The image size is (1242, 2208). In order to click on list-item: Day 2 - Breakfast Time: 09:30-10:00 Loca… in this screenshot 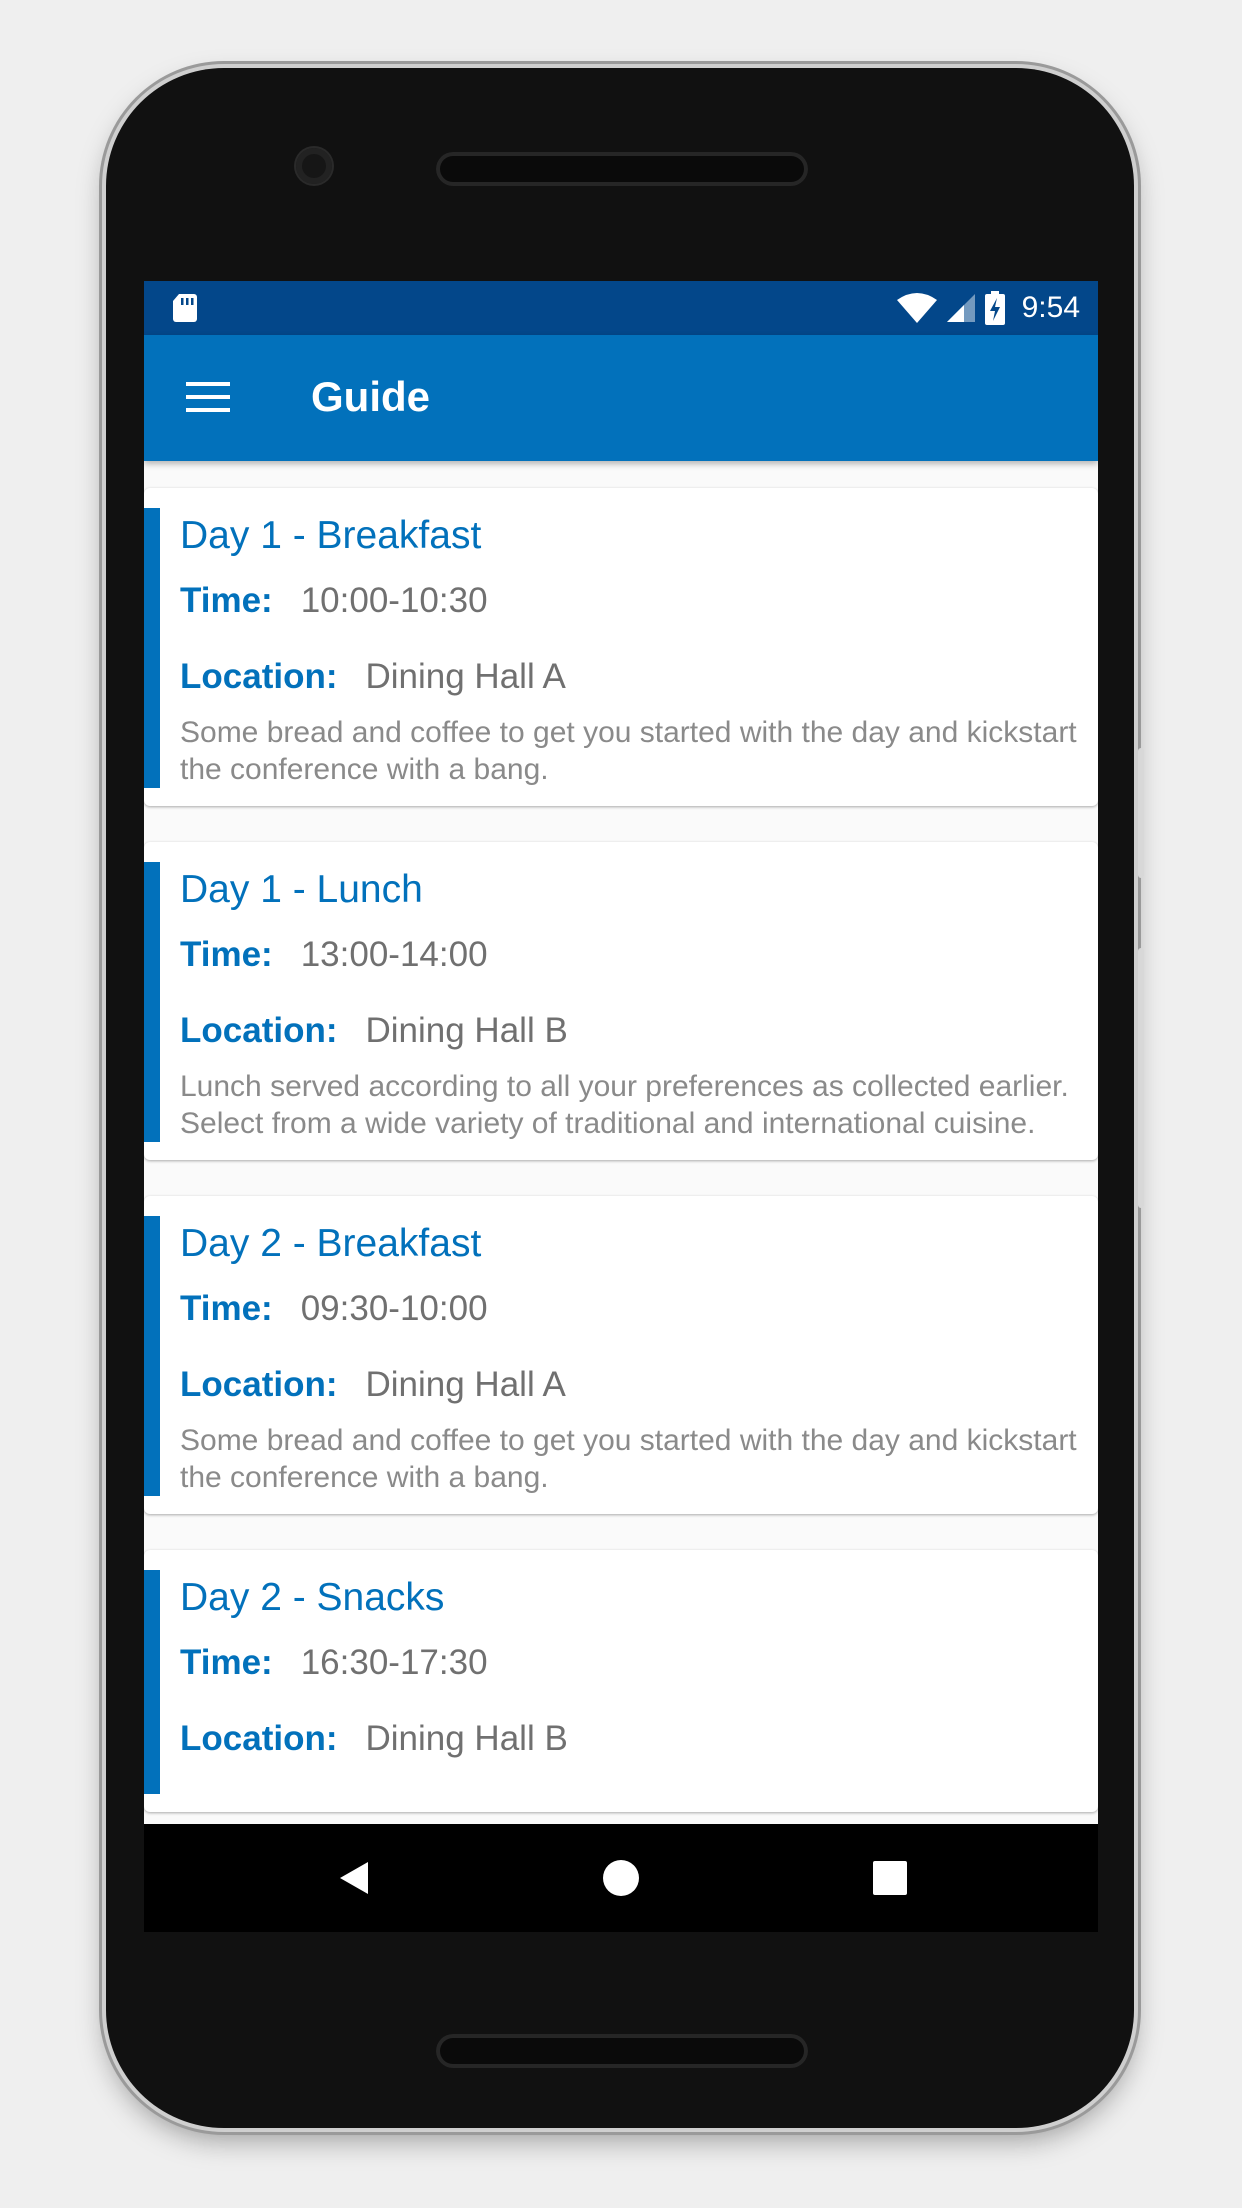, I will do `click(621, 1355)`.